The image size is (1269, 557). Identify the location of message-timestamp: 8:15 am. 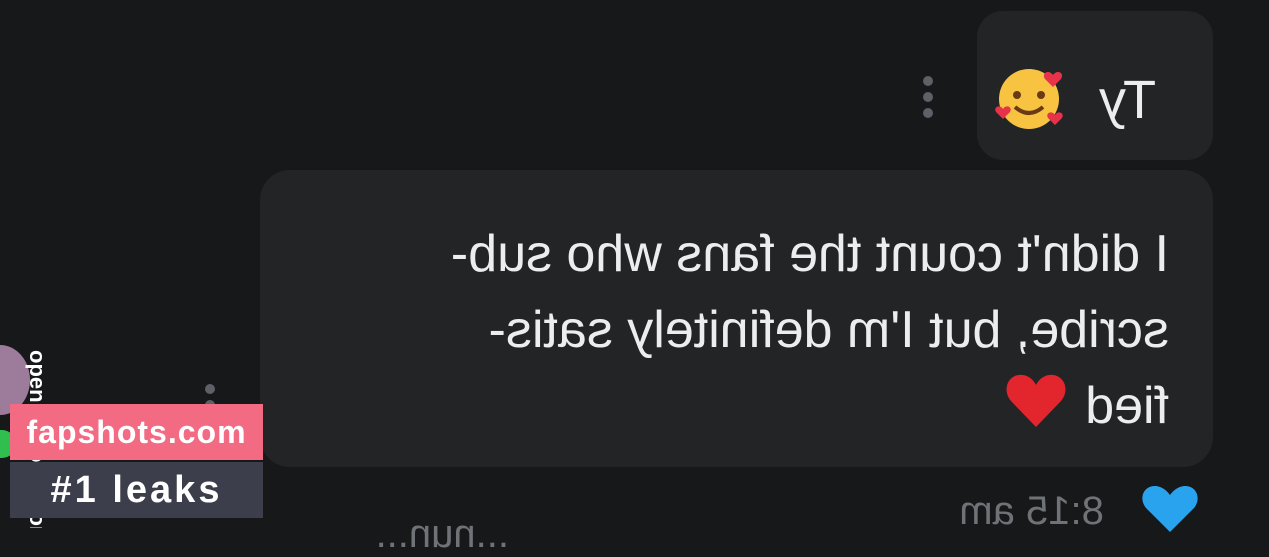
(1031, 511).